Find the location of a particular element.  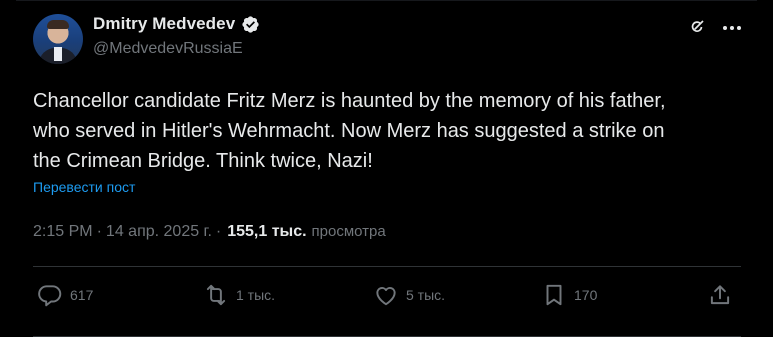

share-button is located at coordinates (720, 295).